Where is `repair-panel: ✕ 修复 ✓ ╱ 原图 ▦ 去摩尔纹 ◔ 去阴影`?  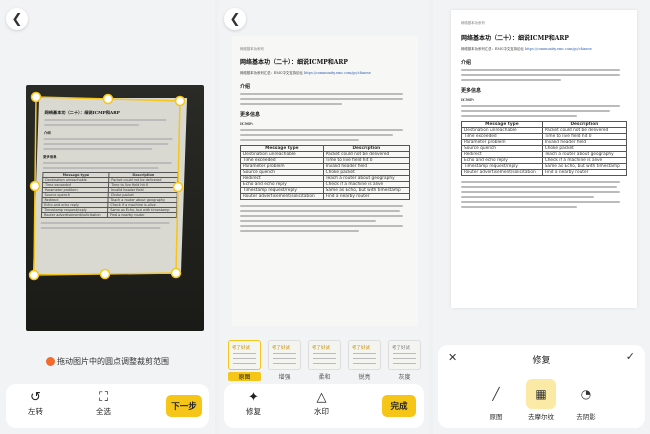
repair-panel: ✕ 修复 ✓ ╱ 原图 ▦ 去摩尔纹 ◔ 去阴影 is located at coordinates (541, 386).